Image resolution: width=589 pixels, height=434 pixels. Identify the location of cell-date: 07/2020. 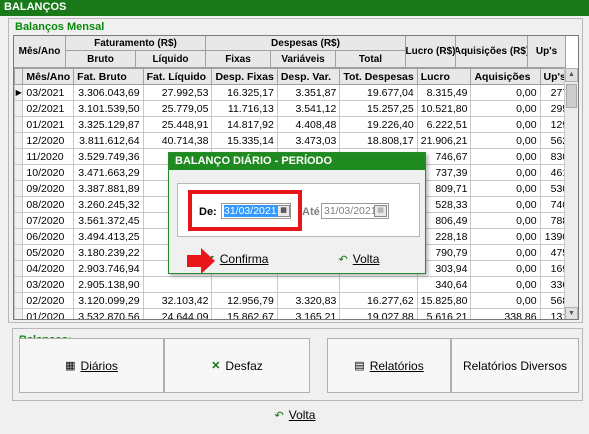
(48, 220).